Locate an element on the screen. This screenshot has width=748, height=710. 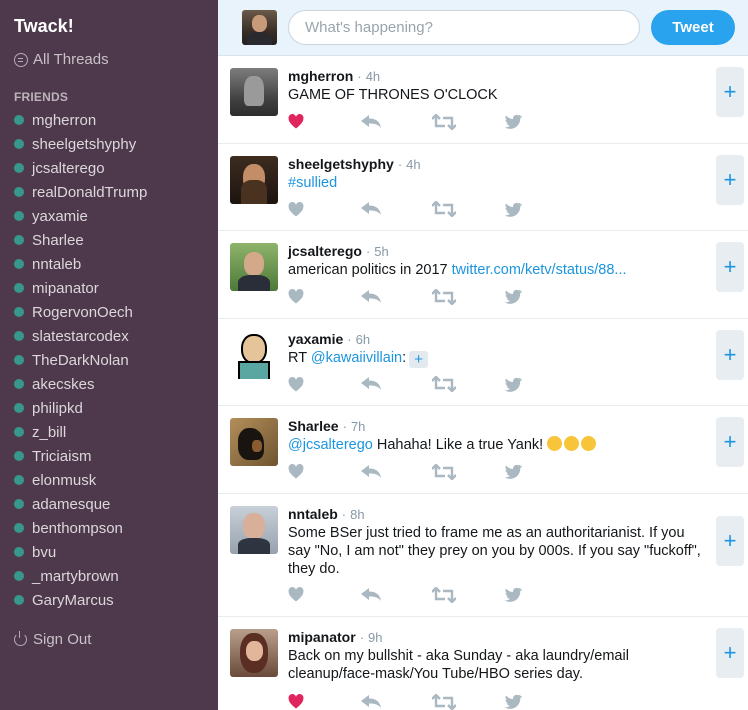
friend-name: mipanator is located at coordinates (65, 288).